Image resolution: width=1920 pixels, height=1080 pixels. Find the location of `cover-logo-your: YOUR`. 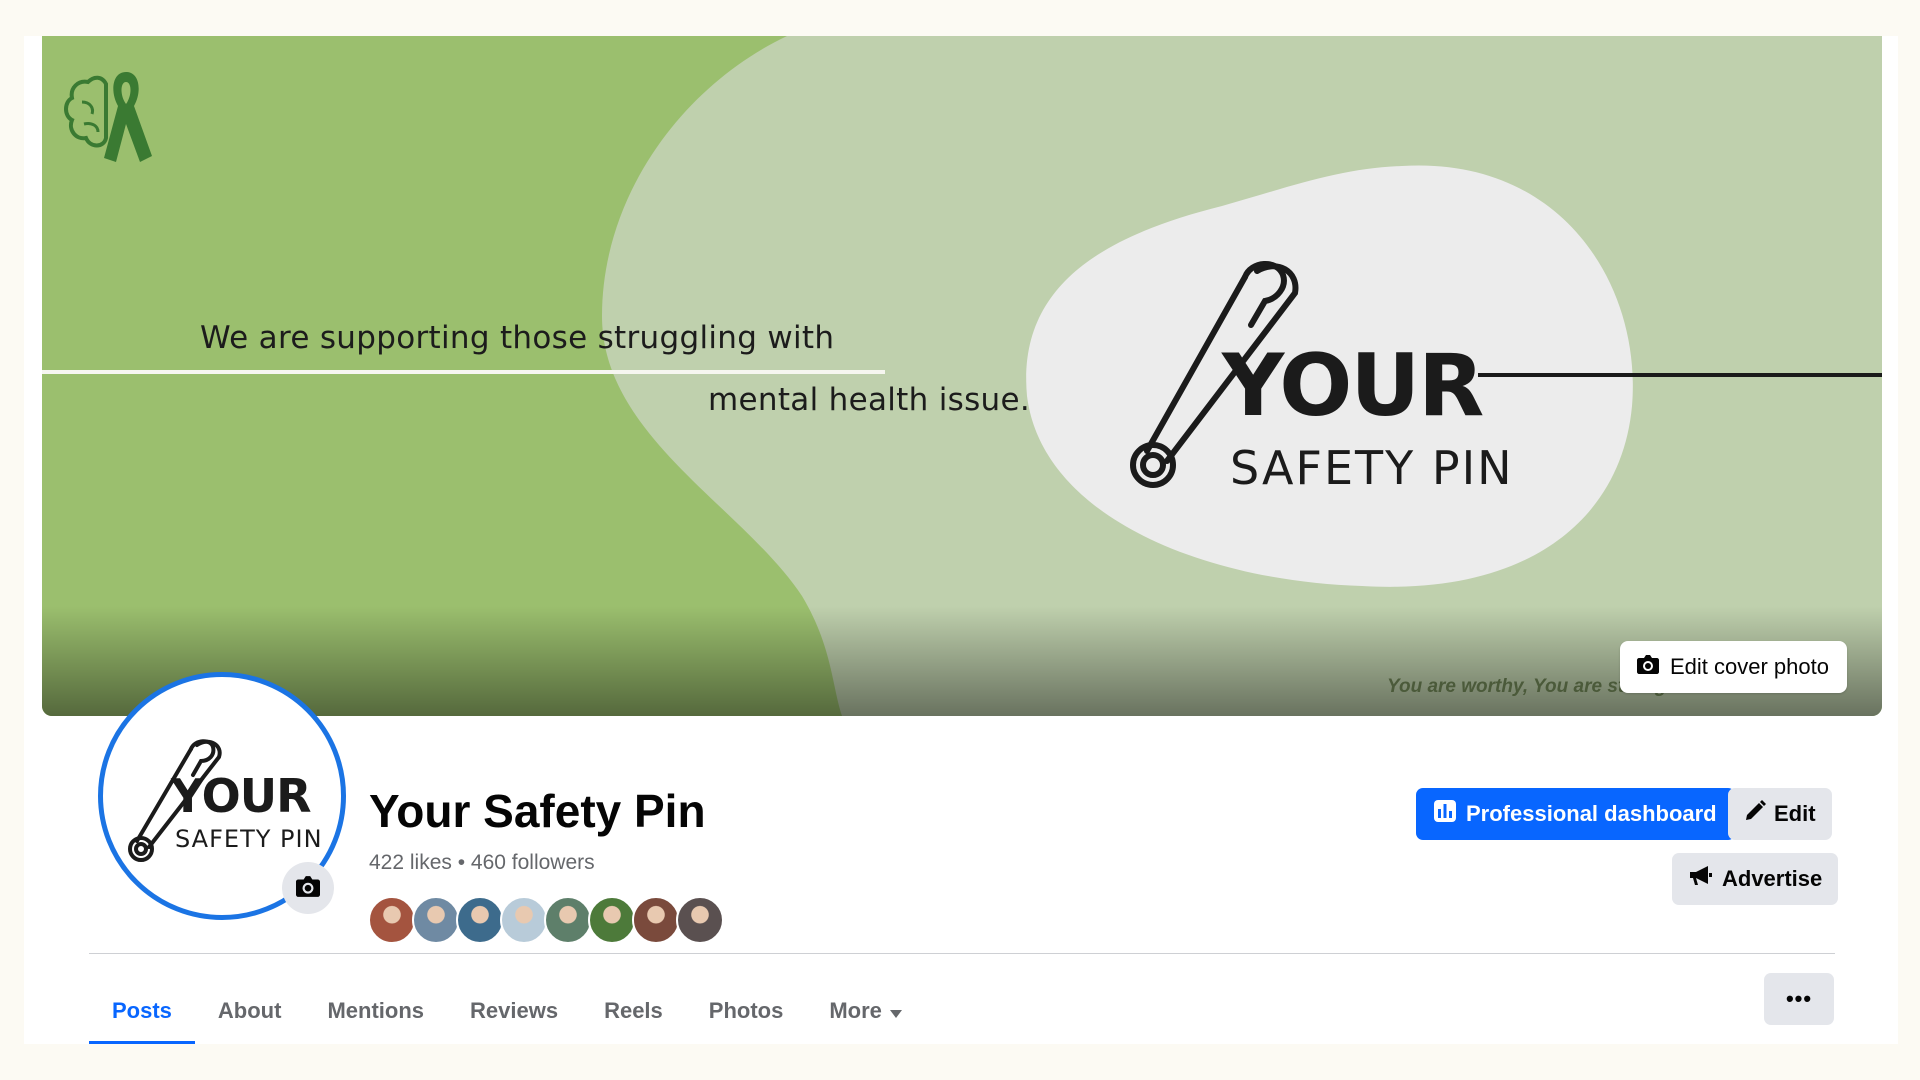

cover-logo-your: YOUR is located at coordinates (1353, 386).